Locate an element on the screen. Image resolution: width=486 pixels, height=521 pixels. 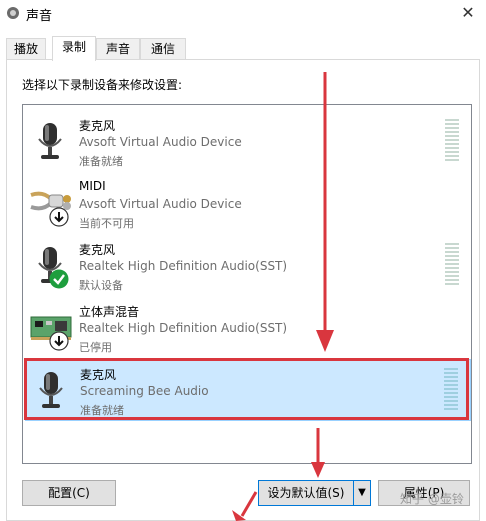
set-default-button: 设为默认值(S) is located at coordinates (306, 493).